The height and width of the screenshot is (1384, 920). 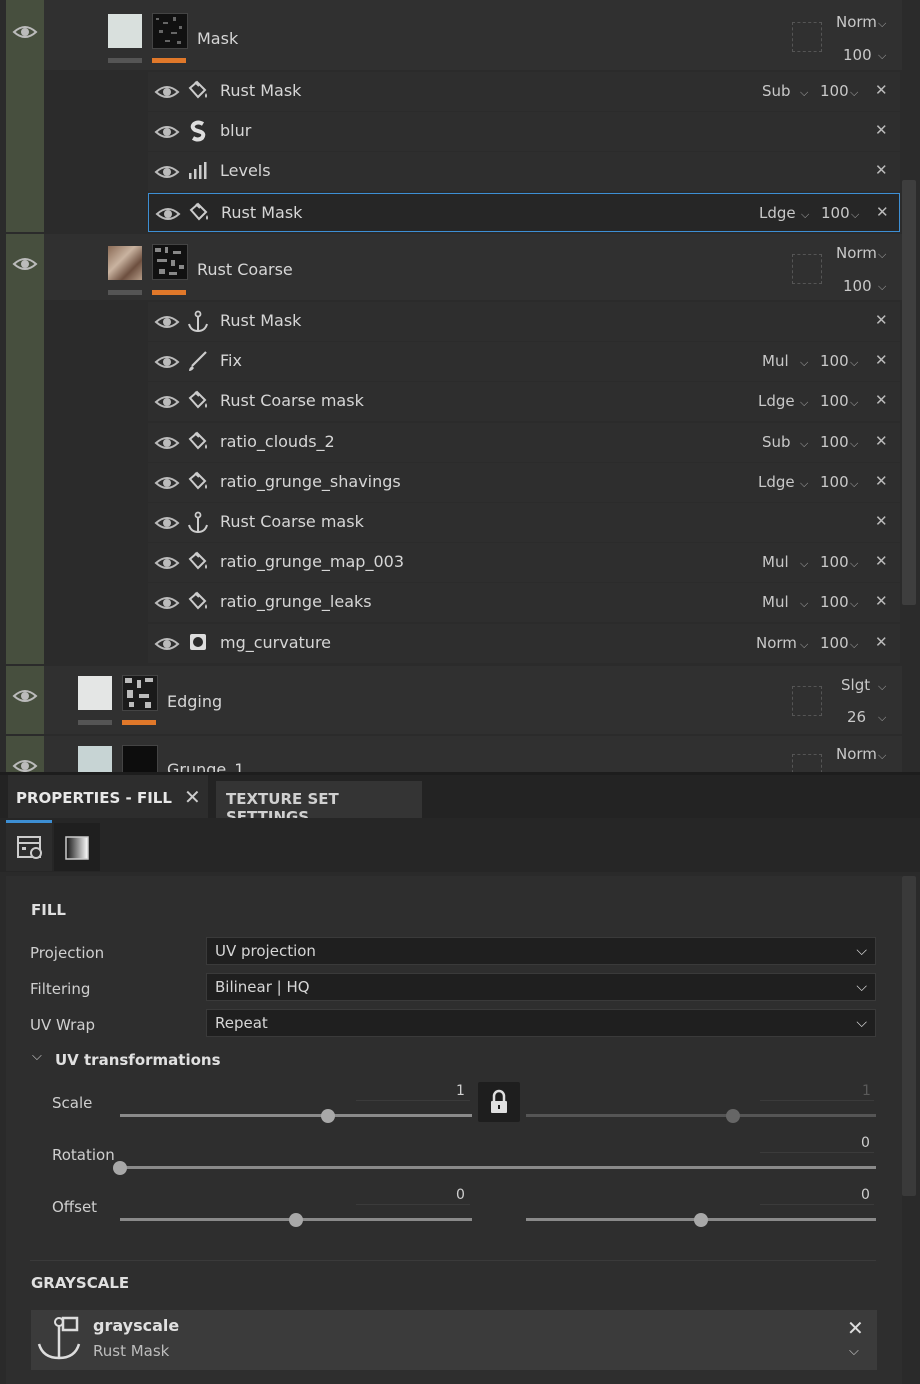 I want to click on projection-select: UV projection ⌵, so click(x=541, y=951).